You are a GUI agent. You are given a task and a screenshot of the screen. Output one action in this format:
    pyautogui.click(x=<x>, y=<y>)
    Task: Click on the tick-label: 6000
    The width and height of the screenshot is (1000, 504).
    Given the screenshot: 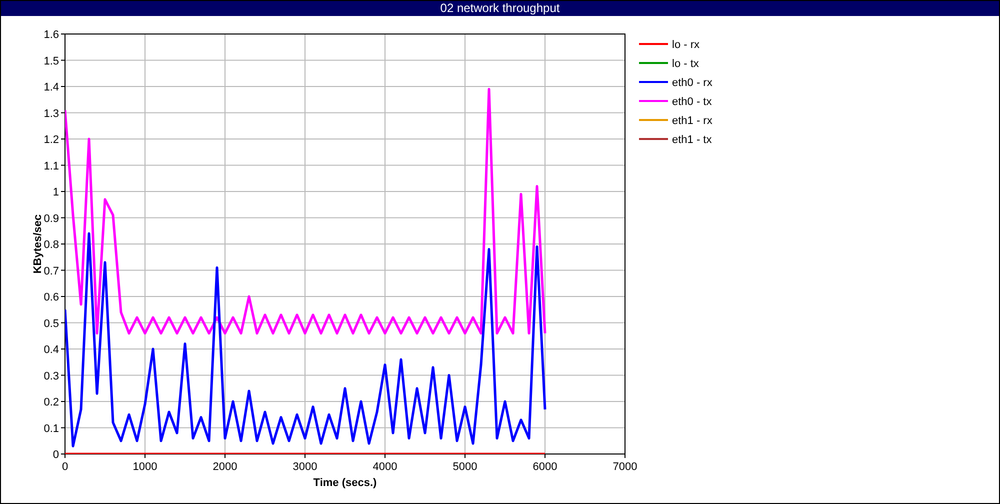 What is the action you would take?
    pyautogui.click(x=545, y=467)
    